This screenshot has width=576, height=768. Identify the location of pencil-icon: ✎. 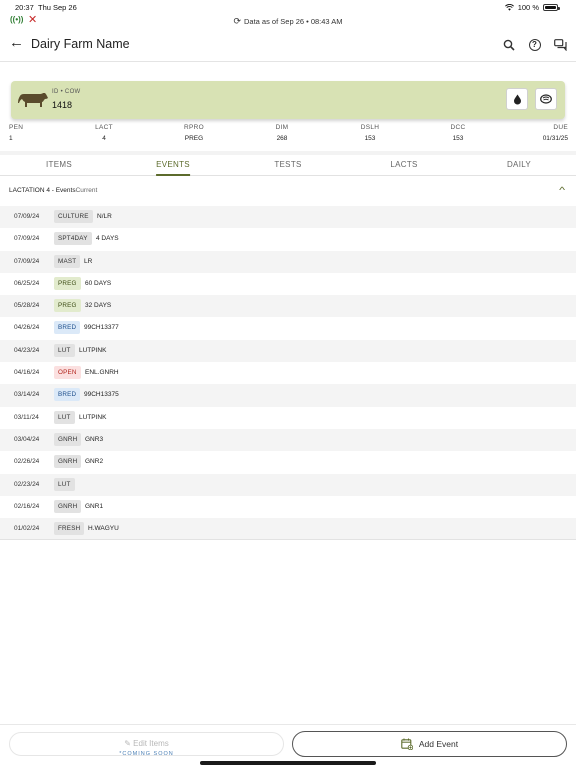
(127, 743).